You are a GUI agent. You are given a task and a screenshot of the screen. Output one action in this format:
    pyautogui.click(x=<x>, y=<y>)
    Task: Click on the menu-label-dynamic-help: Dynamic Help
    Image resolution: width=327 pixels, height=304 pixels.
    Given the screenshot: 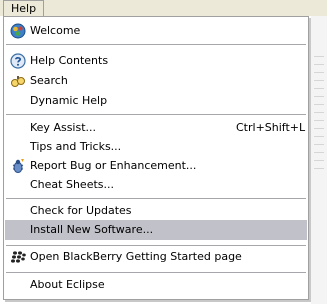 What is the action you would take?
    pyautogui.click(x=69, y=100)
    